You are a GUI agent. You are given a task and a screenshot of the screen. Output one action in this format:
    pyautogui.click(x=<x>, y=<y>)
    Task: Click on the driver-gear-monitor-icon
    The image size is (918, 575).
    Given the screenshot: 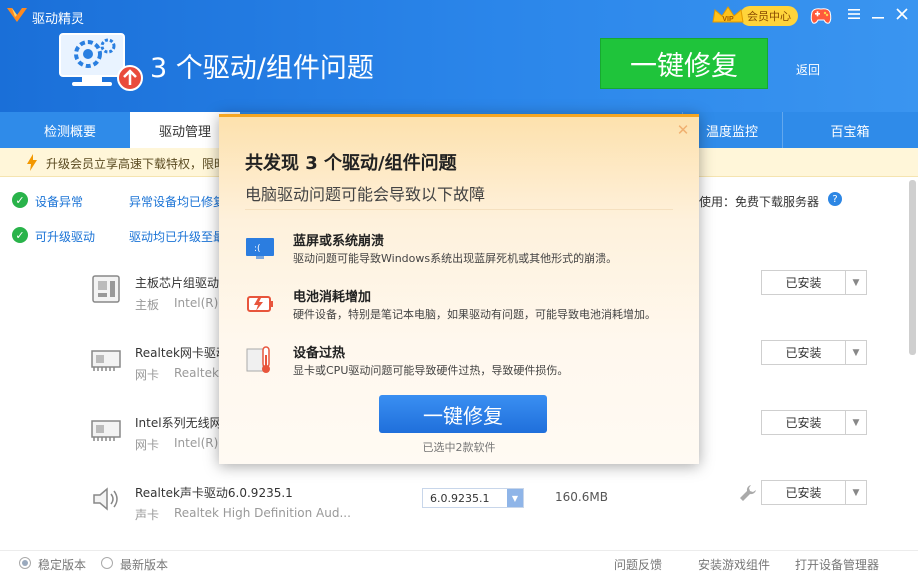 What is the action you would take?
    pyautogui.click(x=101, y=62)
    